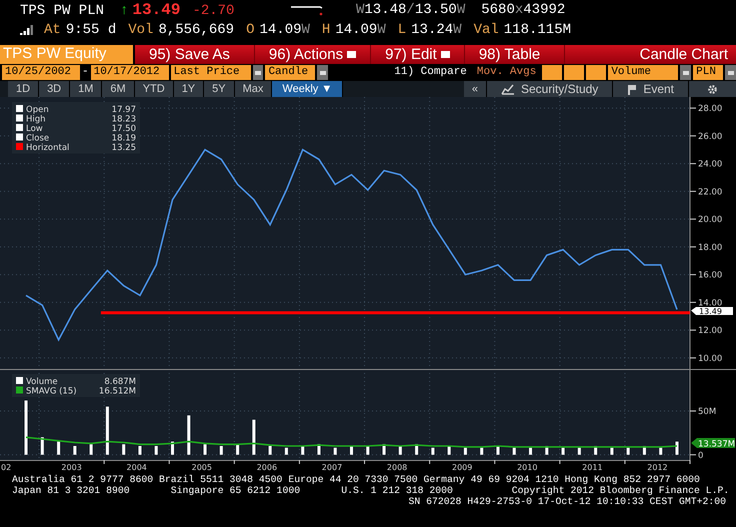 Image resolution: width=736 pixels, height=527 pixels. What do you see at coordinates (118, 89) in the screenshot?
I see `period-tab: 6M` at bounding box center [118, 89].